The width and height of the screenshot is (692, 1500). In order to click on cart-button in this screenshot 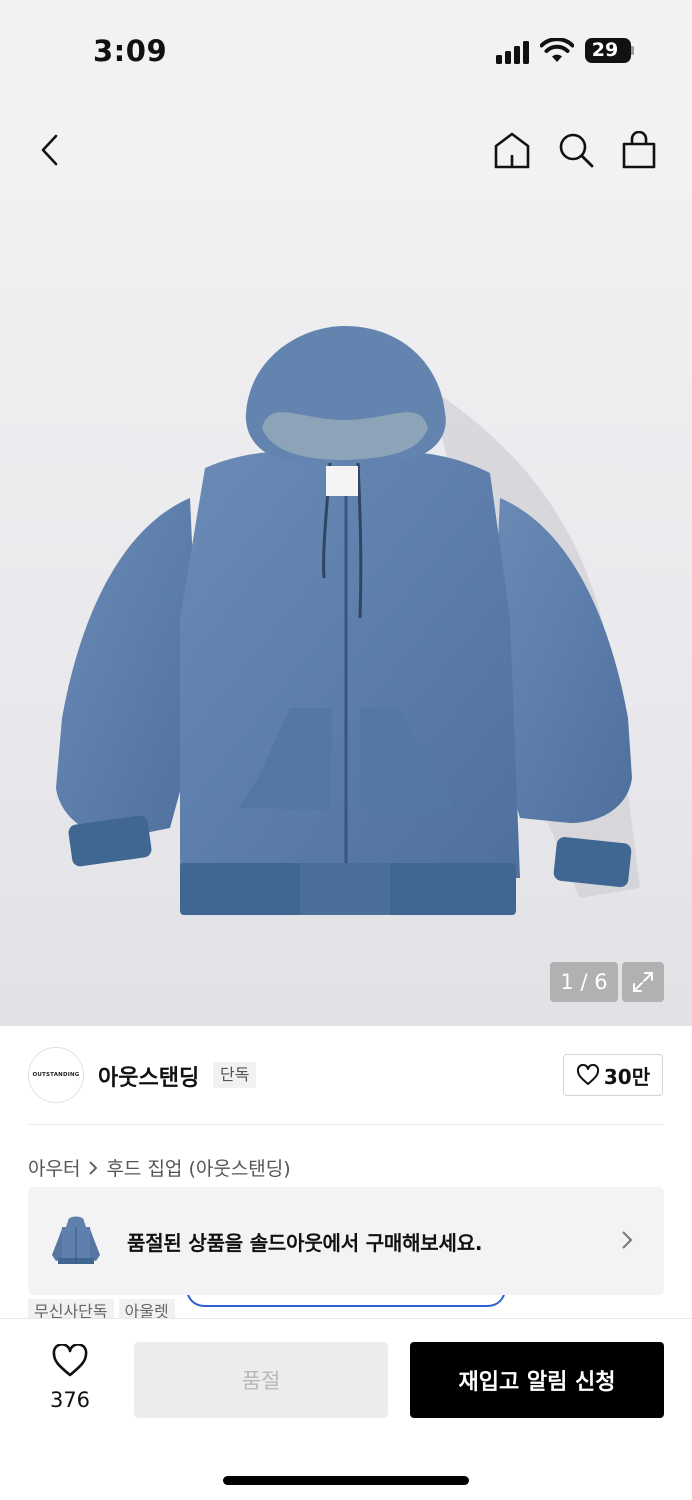, I will do `click(639, 150)`.